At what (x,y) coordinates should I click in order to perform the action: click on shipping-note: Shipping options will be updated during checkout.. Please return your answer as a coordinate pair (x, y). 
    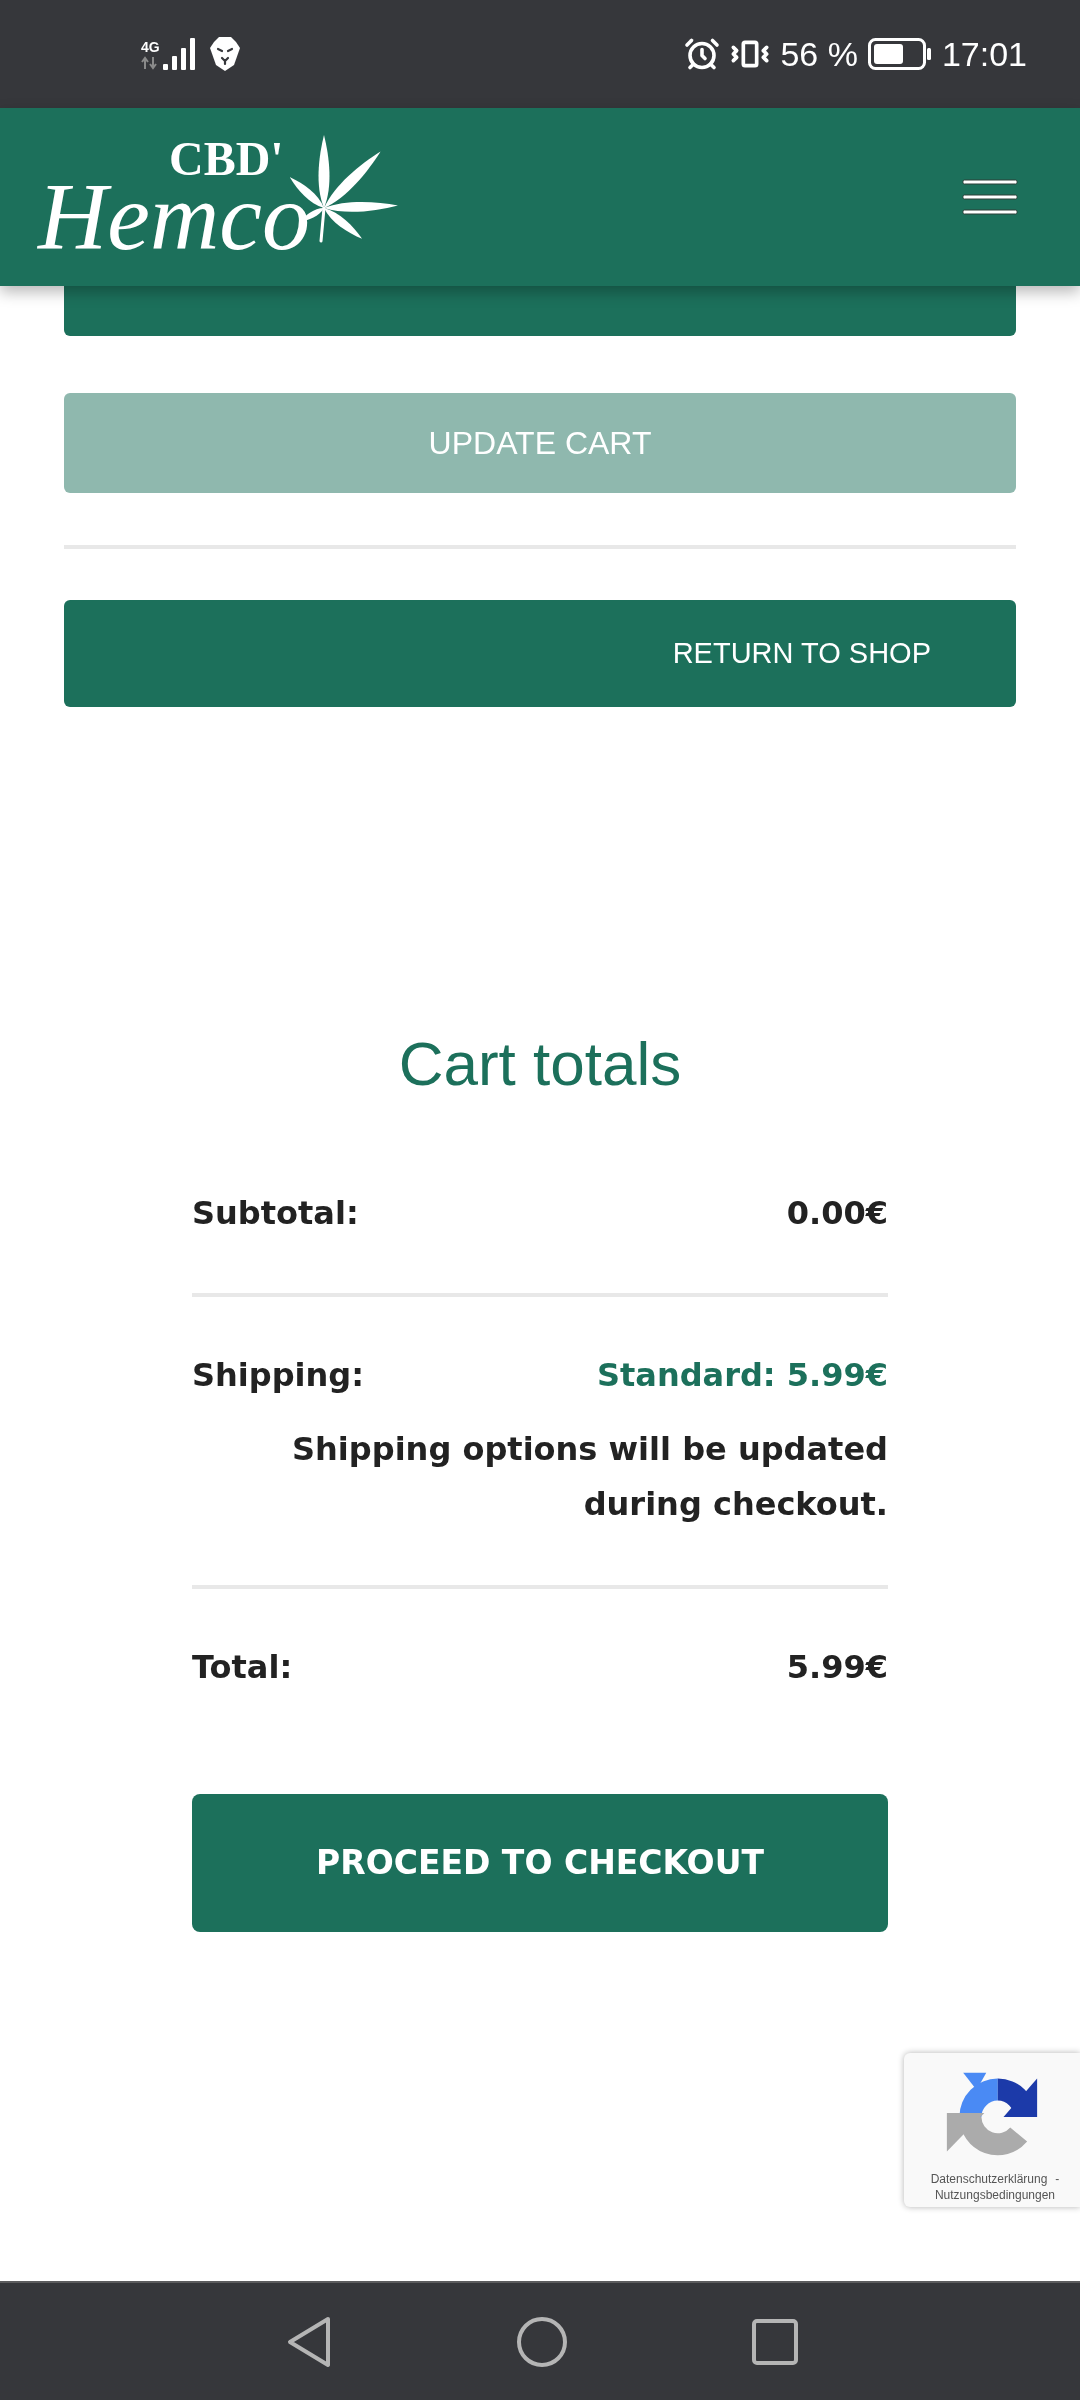
    Looking at the image, I should click on (589, 1477).